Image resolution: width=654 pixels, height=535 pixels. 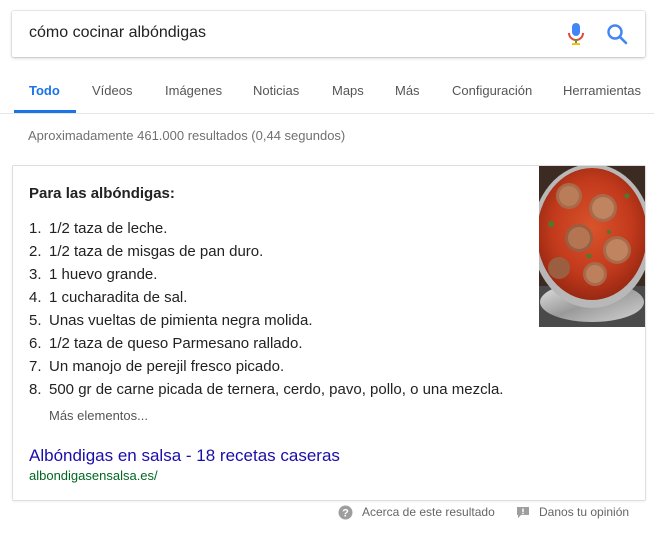 What do you see at coordinates (266, 274) in the screenshot?
I see `list-item: 3. 1 huevo grande.` at bounding box center [266, 274].